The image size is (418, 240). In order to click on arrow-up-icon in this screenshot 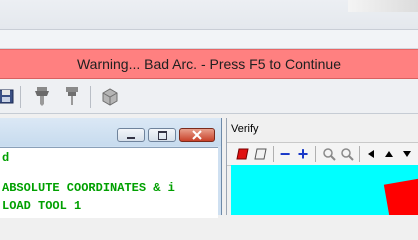, I will do `click(389, 154)`.